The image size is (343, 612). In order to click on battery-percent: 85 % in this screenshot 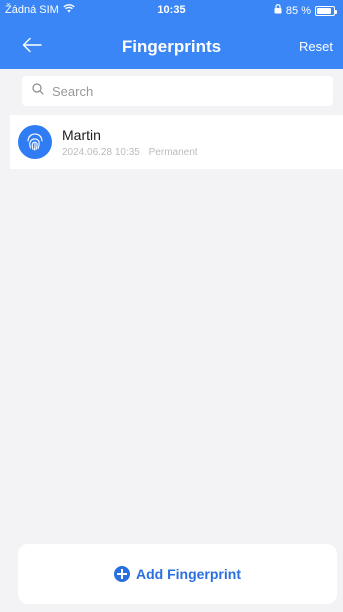, I will do `click(298, 10)`.